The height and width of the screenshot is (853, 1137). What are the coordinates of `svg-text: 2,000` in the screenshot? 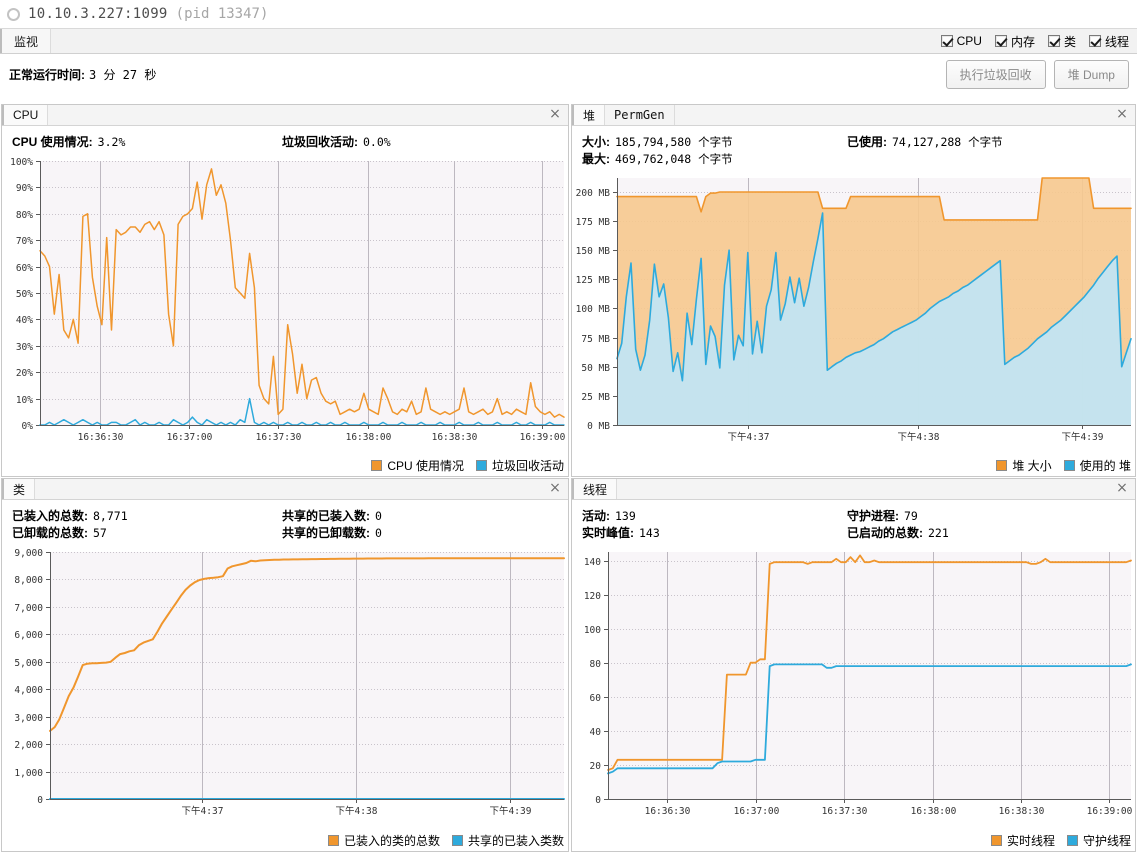 It's located at (28, 745).